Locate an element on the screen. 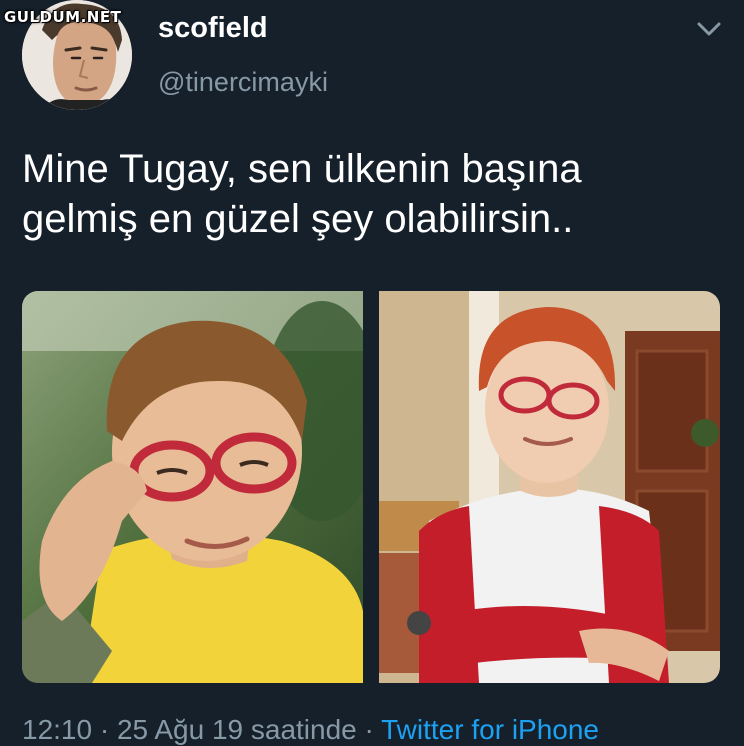 The width and height of the screenshot is (744, 746). tweet-date: 25 Ağu 19 saatinde is located at coordinates (237, 729).